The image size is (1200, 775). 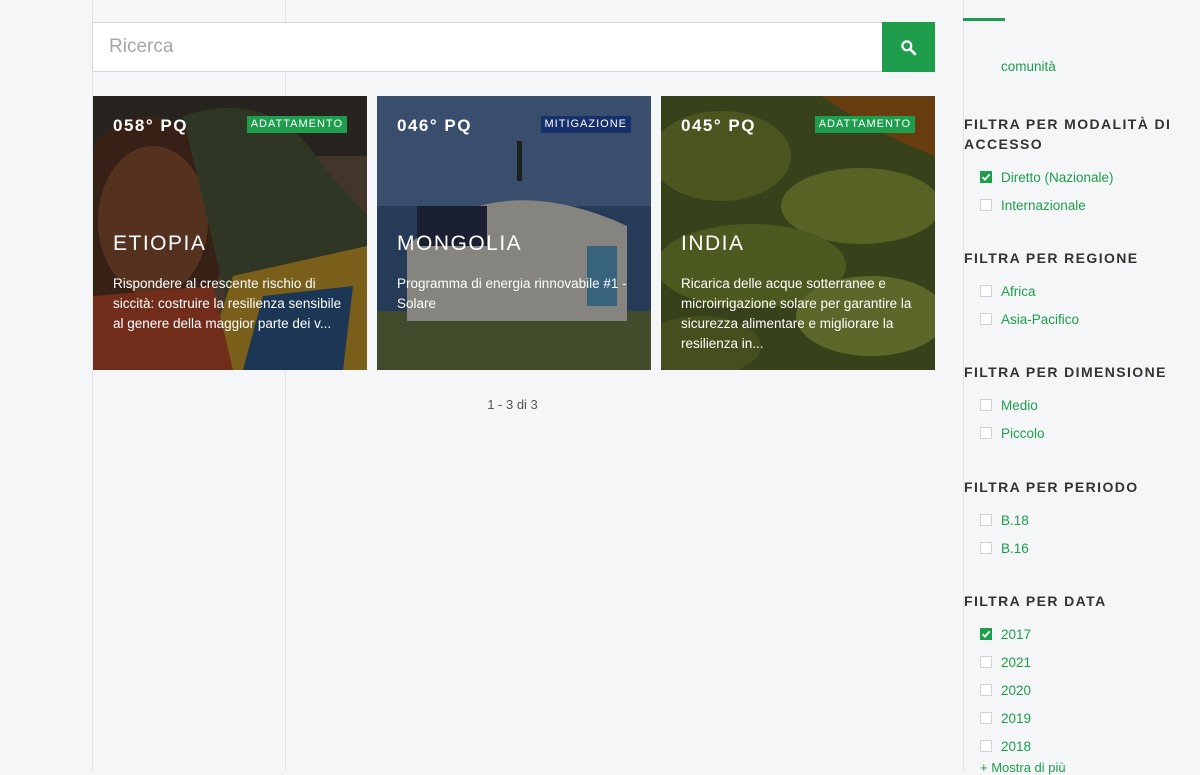 I want to click on filter-option: 2020, so click(x=1074, y=690).